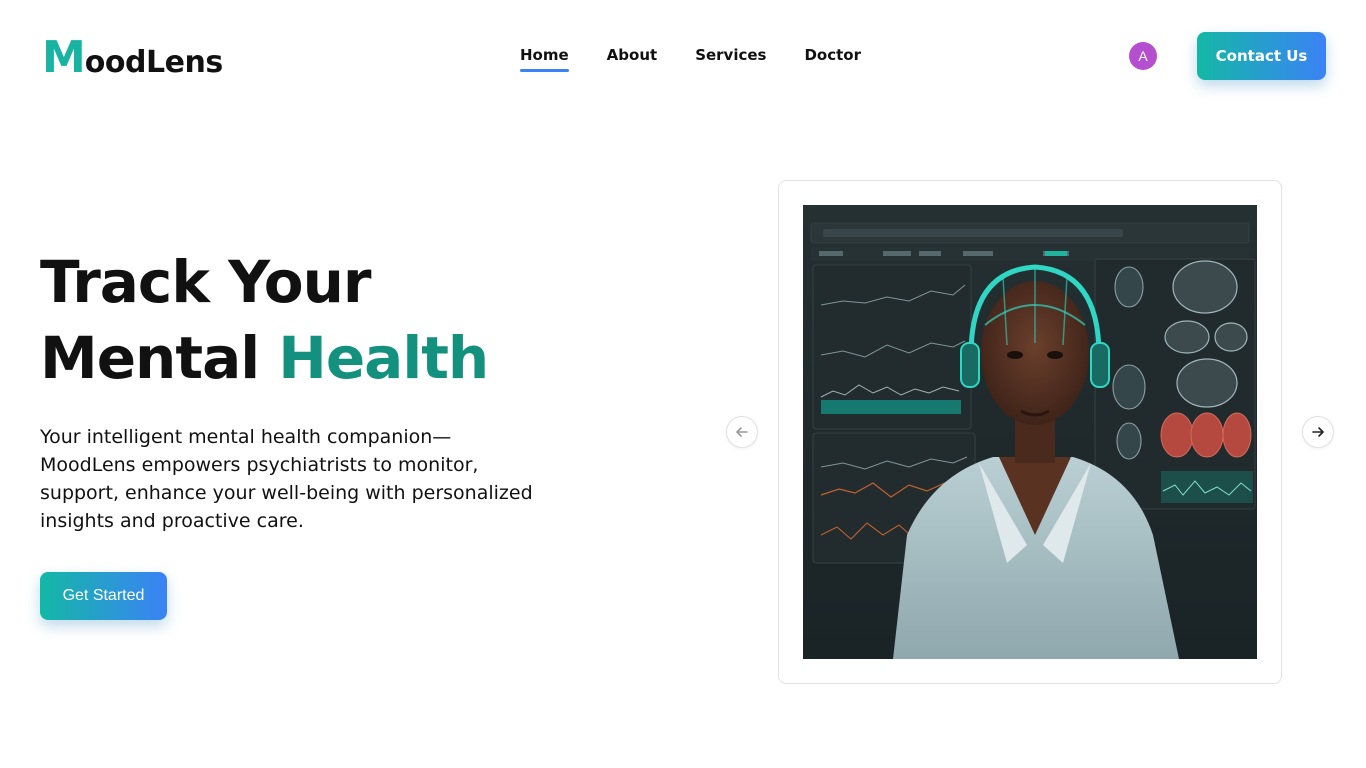 This screenshot has width=1366, height=768. Describe the element at coordinates (544, 59) in the screenshot. I see `nav-home: Home` at that location.